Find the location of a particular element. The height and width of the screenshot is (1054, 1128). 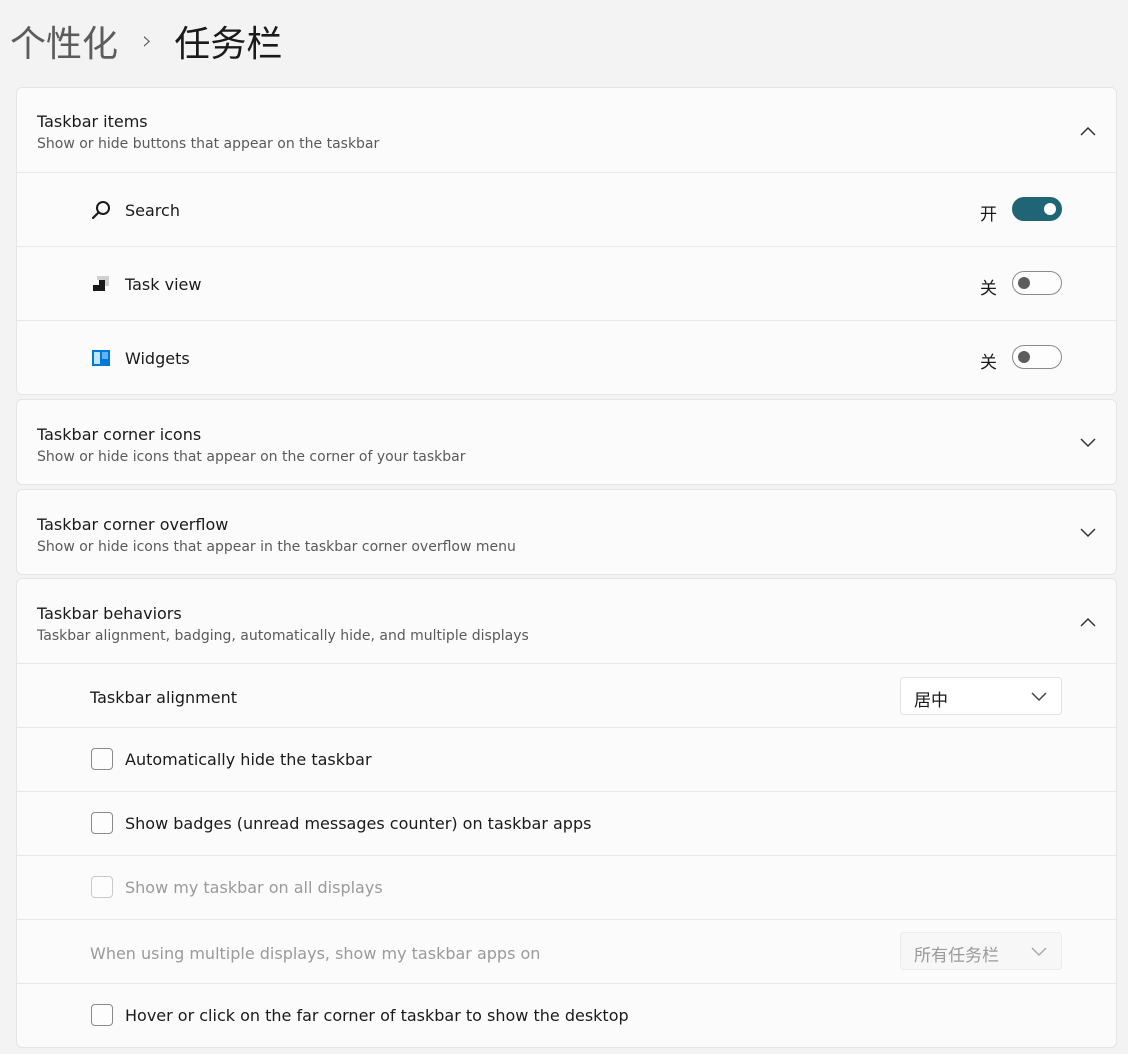

task-view-icon is located at coordinates (101, 284).